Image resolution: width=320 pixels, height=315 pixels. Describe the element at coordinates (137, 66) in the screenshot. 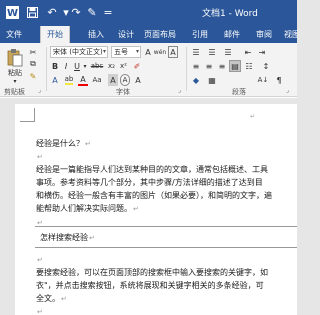

I see `clear-formatting-icon: ✐` at that location.